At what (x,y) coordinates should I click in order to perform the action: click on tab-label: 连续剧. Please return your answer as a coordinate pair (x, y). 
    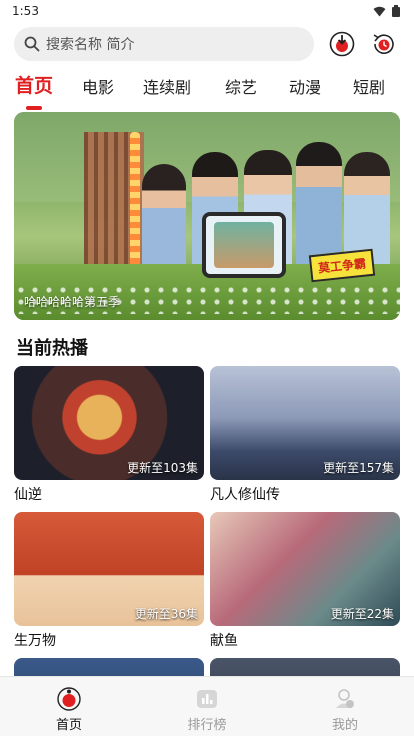
    Looking at the image, I should click on (166, 87).